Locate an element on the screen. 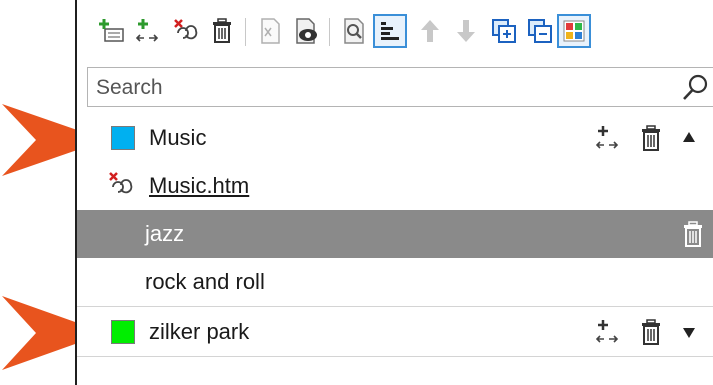 The image size is (713, 385). move-down-icon is located at coordinates (466, 31).